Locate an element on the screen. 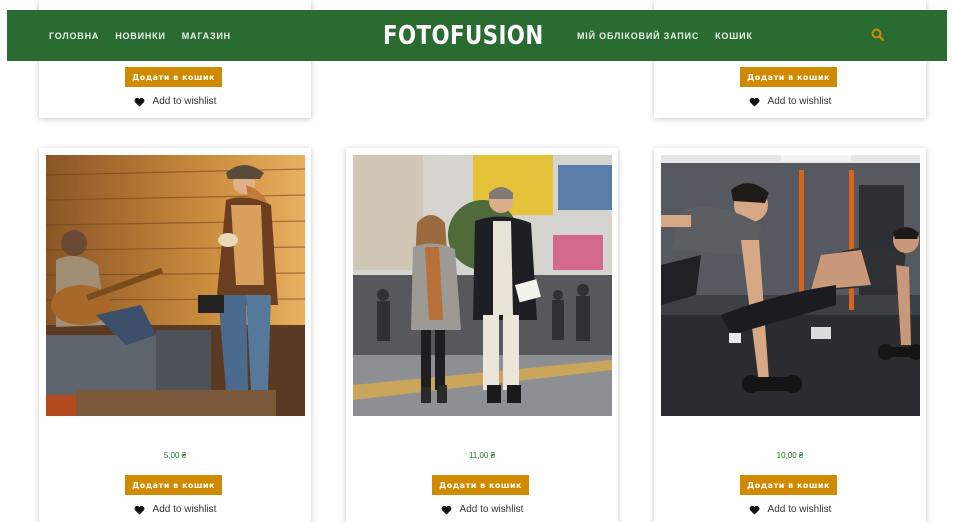  site-logo: FOTOFUSION is located at coordinates (463, 35).